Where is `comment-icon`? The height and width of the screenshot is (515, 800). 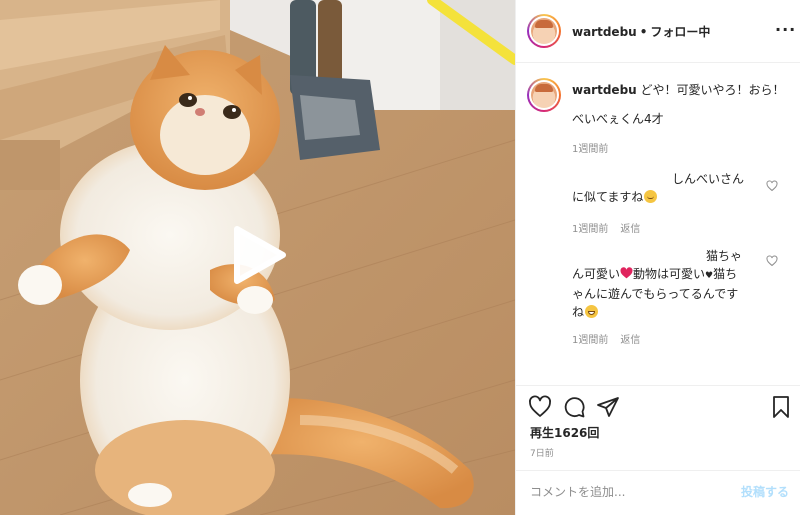
comment-icon is located at coordinates (574, 407).